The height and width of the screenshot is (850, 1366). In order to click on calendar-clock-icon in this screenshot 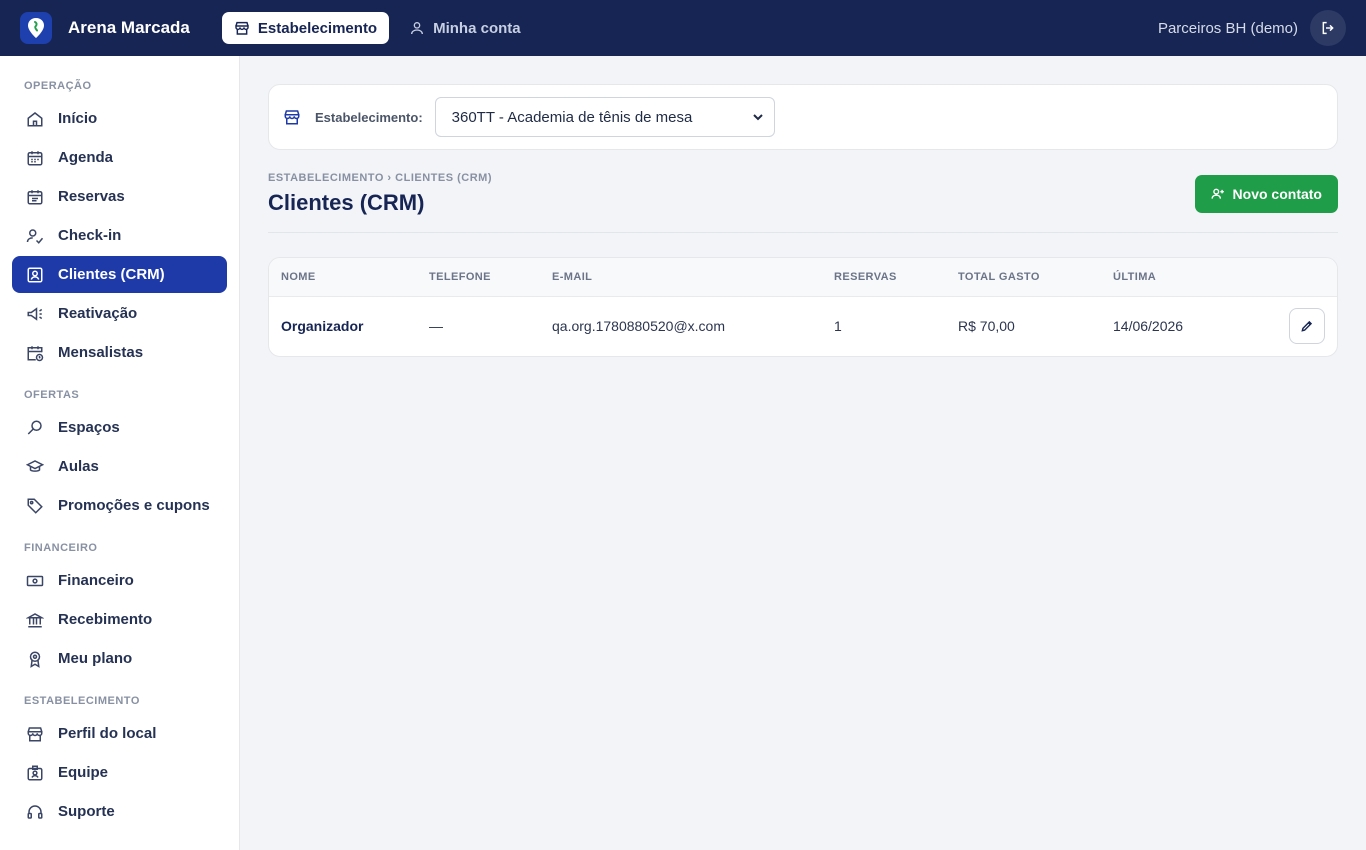, I will do `click(35, 353)`.